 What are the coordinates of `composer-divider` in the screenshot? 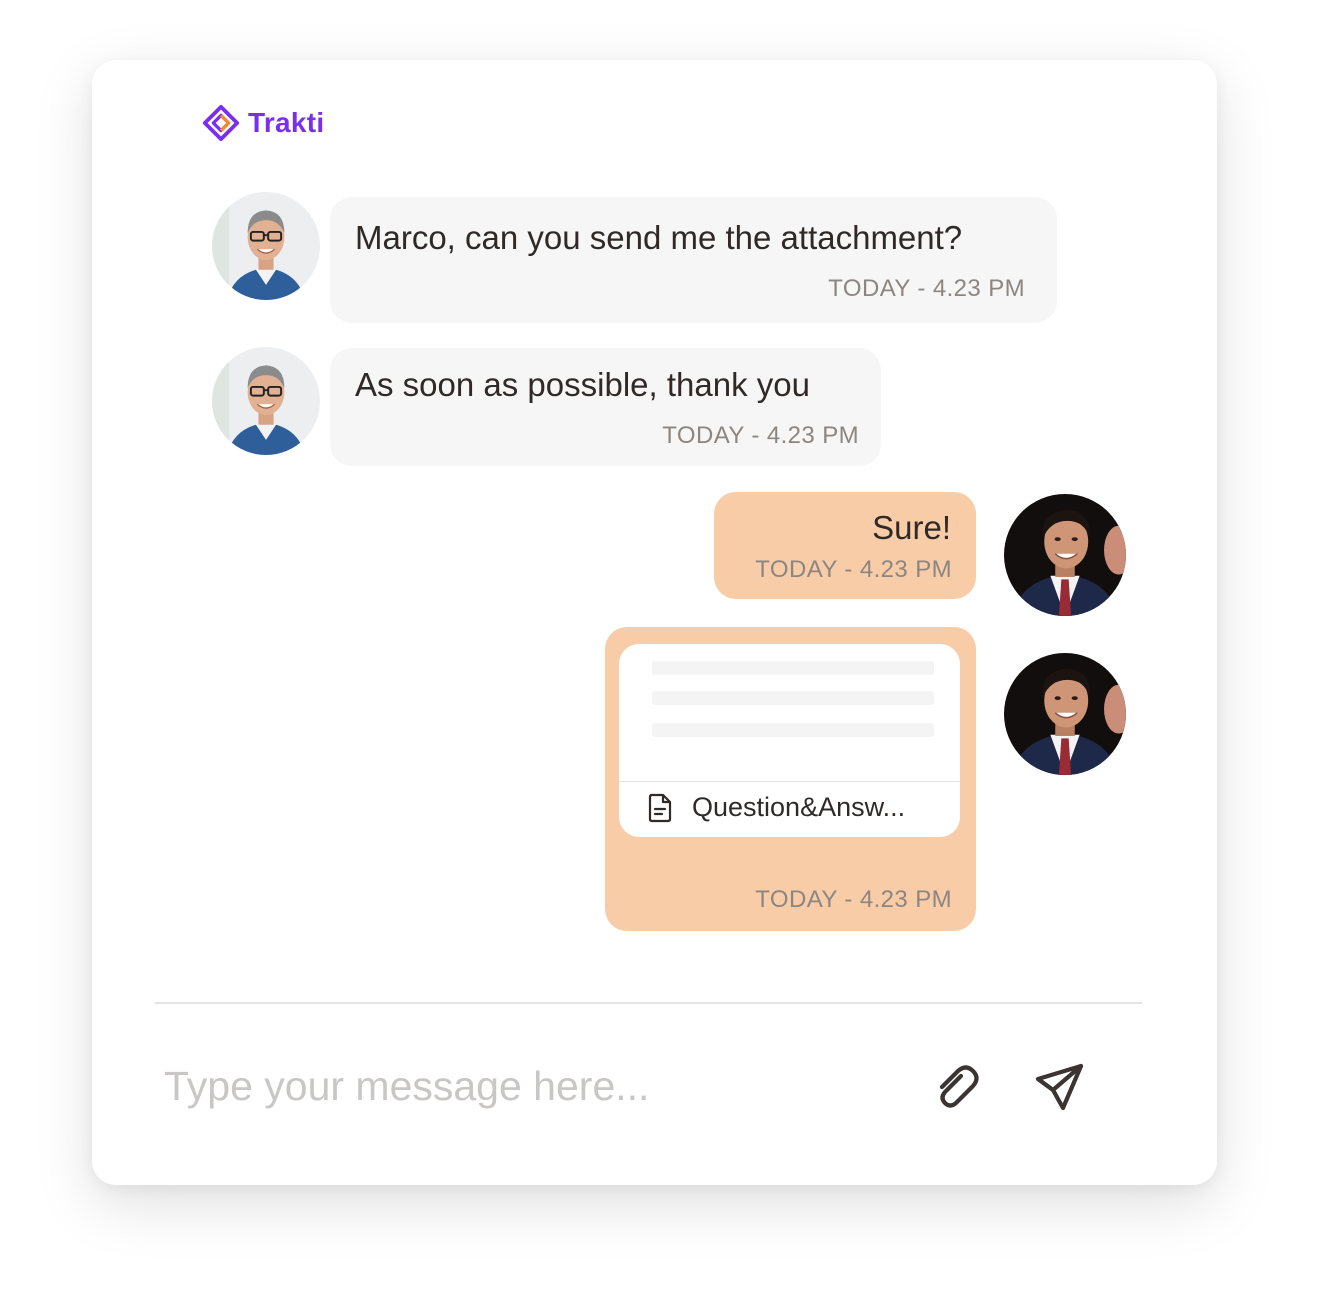 It's located at (648, 1003).